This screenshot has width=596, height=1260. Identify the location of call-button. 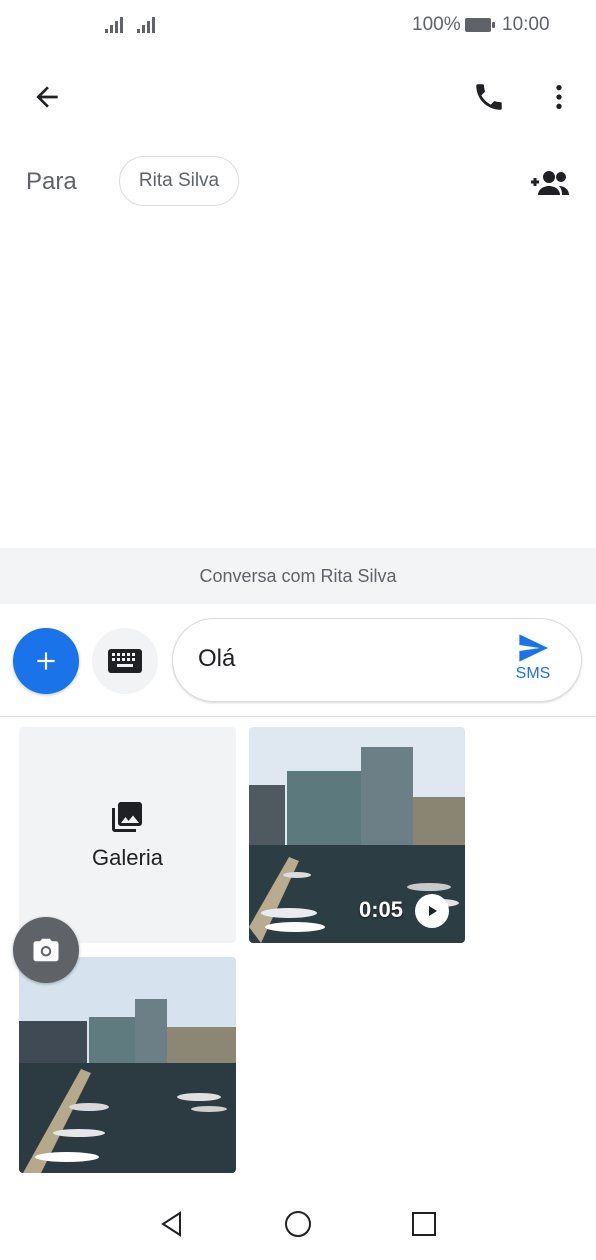
(489, 97).